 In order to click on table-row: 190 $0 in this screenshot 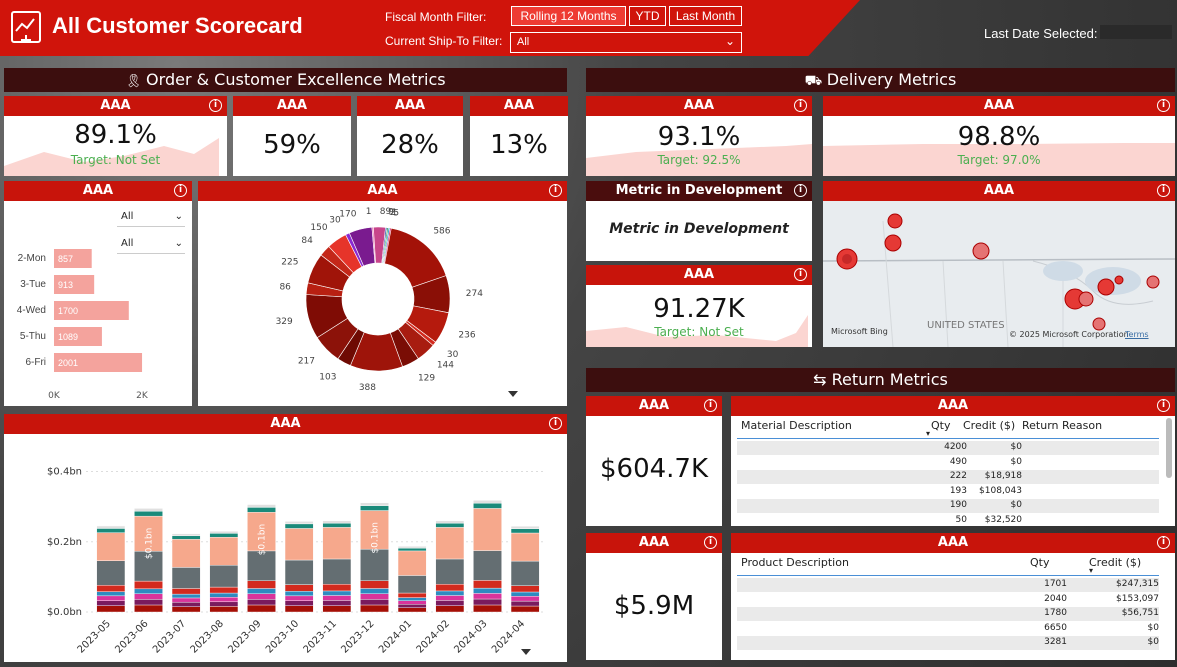, I will do `click(948, 506)`.